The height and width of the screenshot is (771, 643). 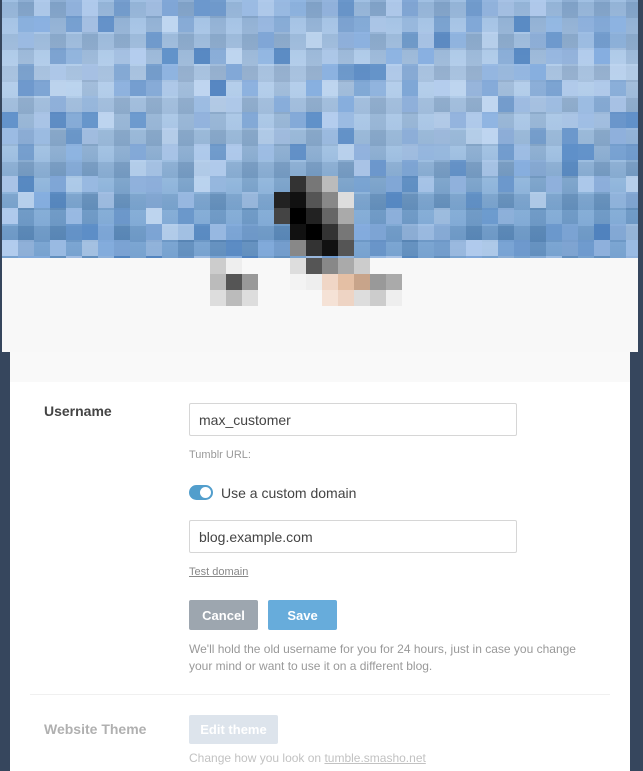 What do you see at coordinates (320, 367) in the screenshot?
I see `panel-top-strip` at bounding box center [320, 367].